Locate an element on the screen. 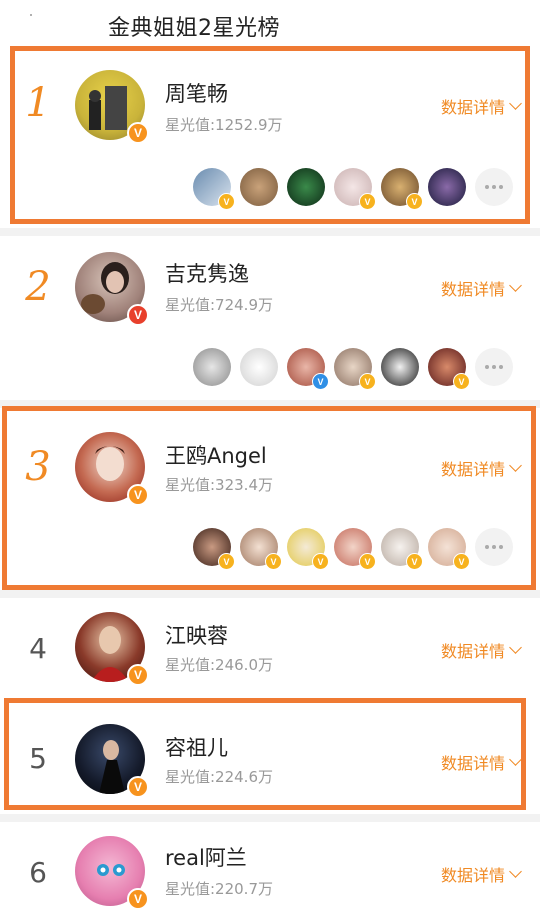 The width and height of the screenshot is (540, 908). rank-number: 3 is located at coordinates (38, 467).